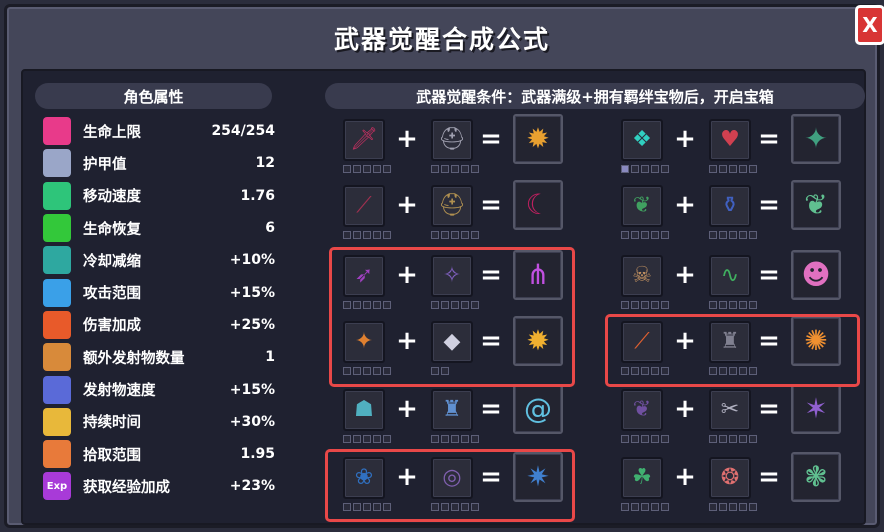 The height and width of the screenshot is (532, 884). What do you see at coordinates (730, 206) in the screenshot?
I see `potion-flask-icon: ⚱` at bounding box center [730, 206].